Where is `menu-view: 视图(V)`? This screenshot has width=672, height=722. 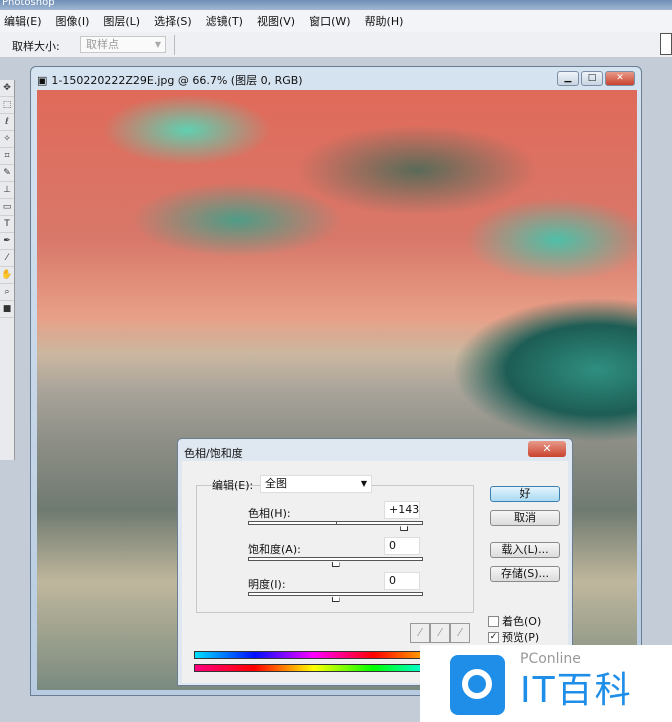
menu-view: 视图(V) is located at coordinates (276, 21).